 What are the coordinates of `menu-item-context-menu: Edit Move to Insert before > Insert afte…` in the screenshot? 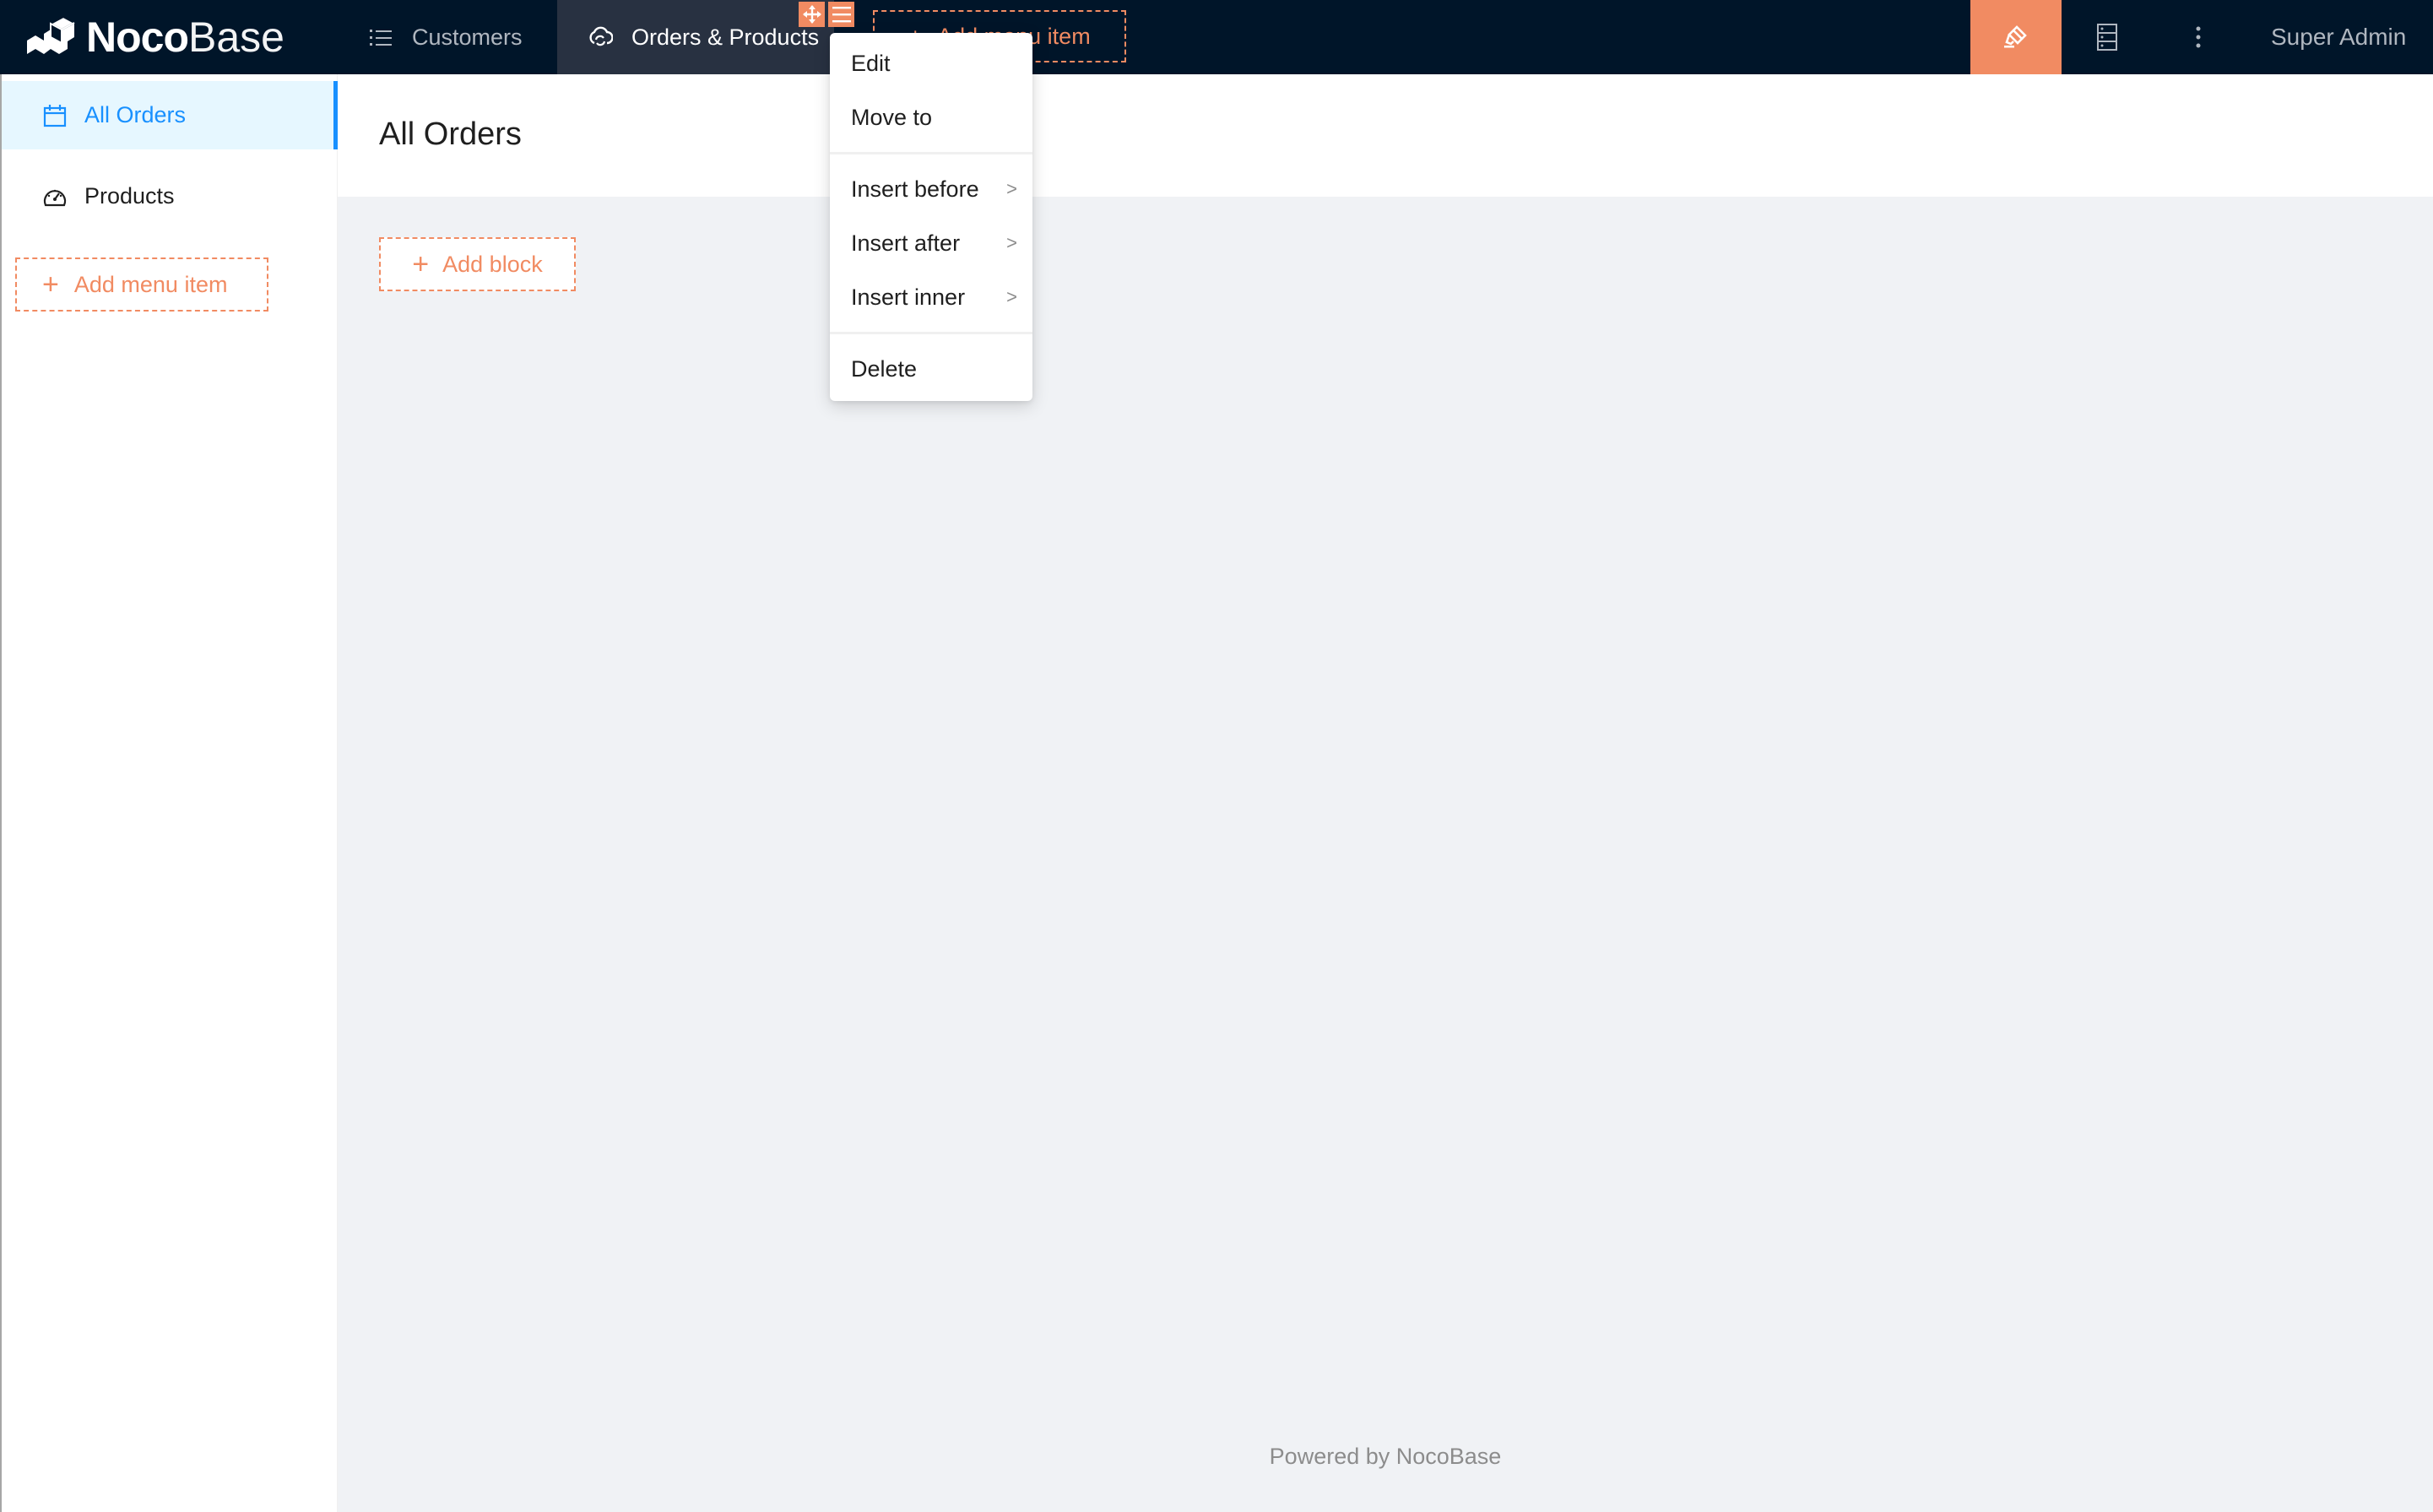 It's located at (931, 217).